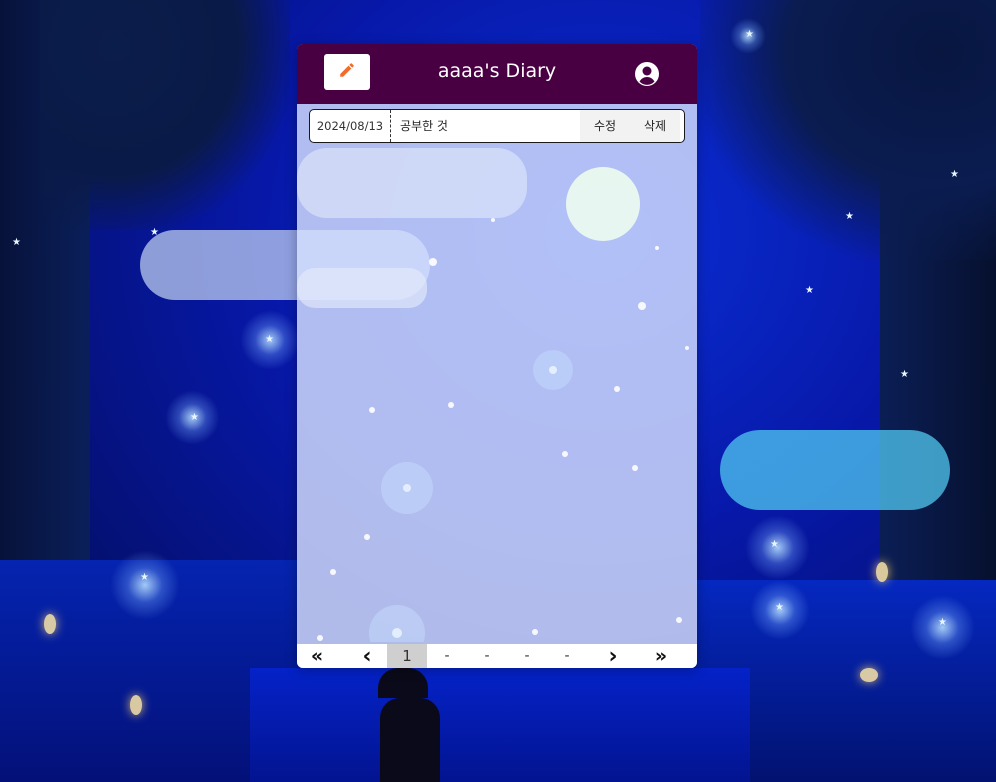  What do you see at coordinates (605, 126) in the screenshot?
I see `edit-entry-button: 수정` at bounding box center [605, 126].